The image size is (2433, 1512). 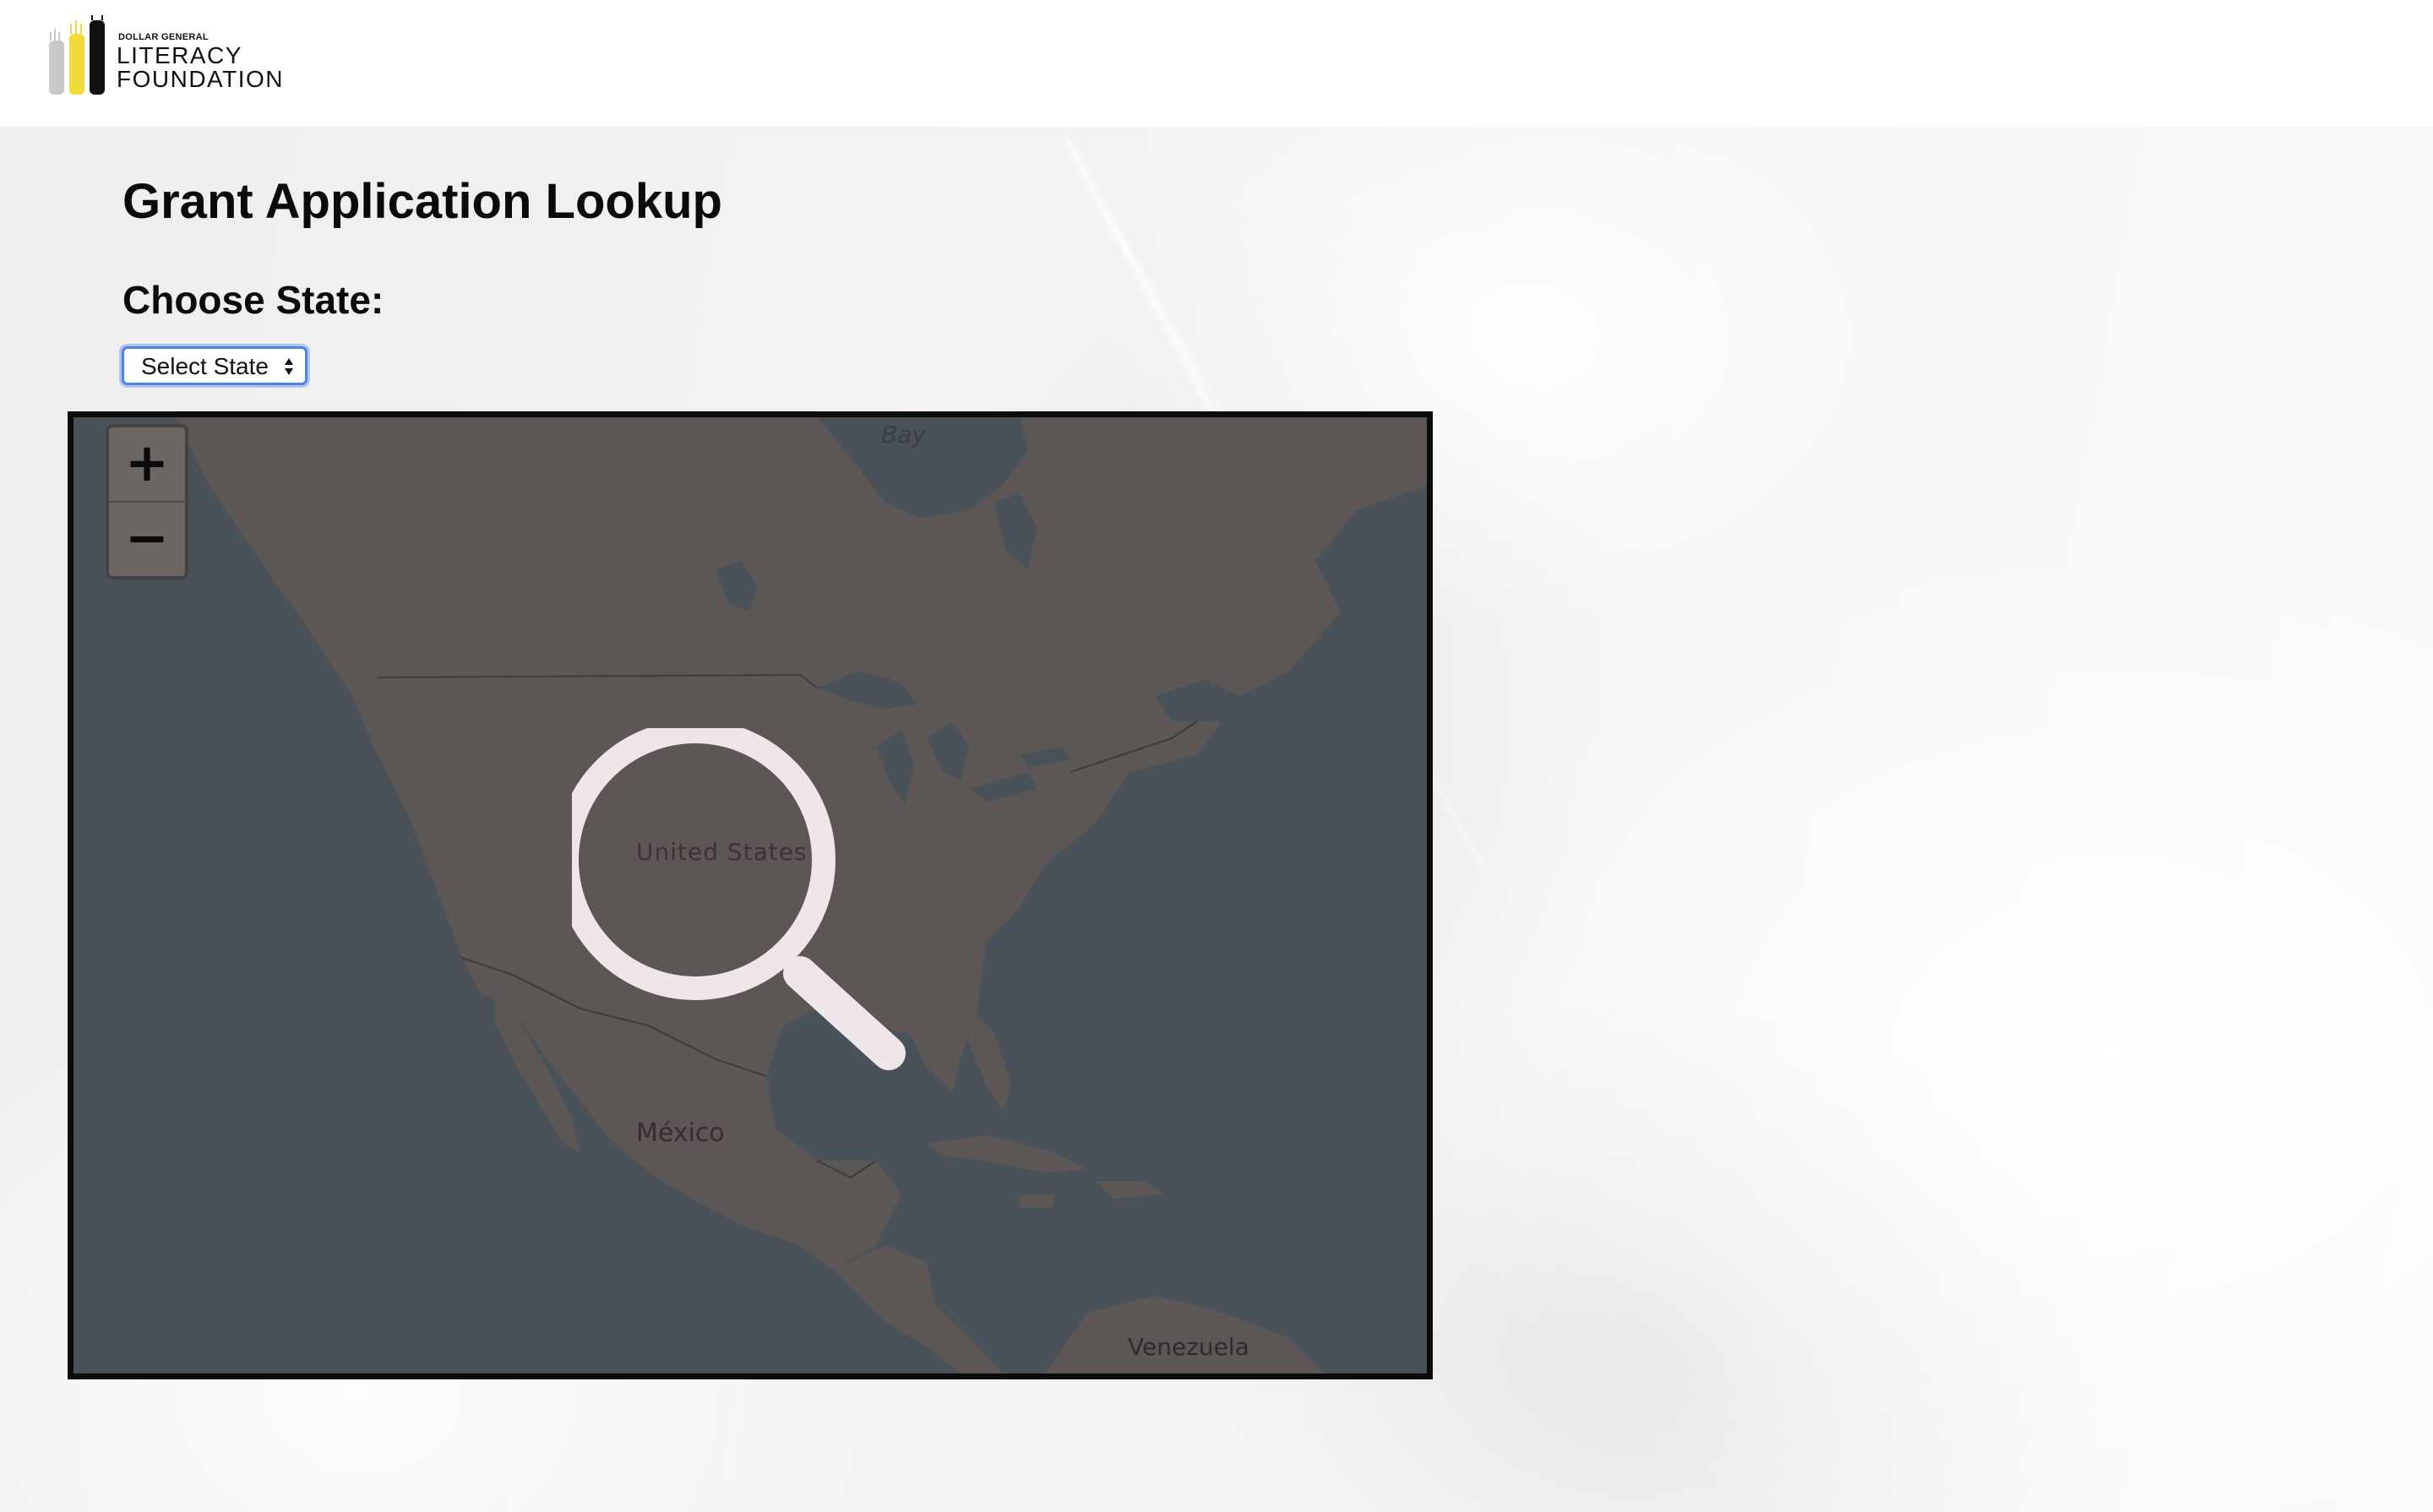 I want to click on select-arrows-icon, so click(x=289, y=366).